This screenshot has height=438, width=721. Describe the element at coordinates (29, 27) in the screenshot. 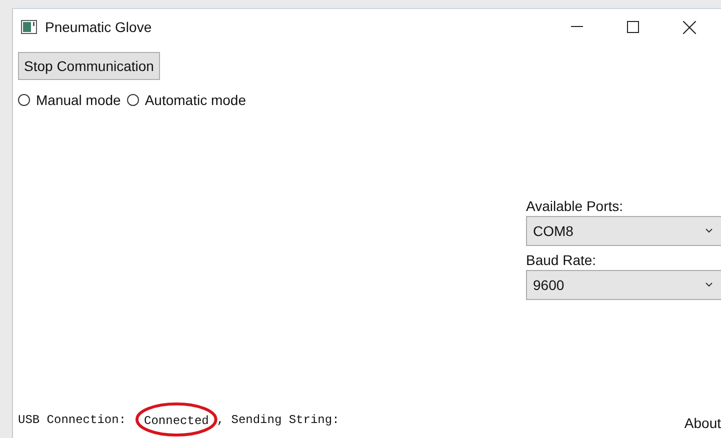

I see `app-icon` at that location.